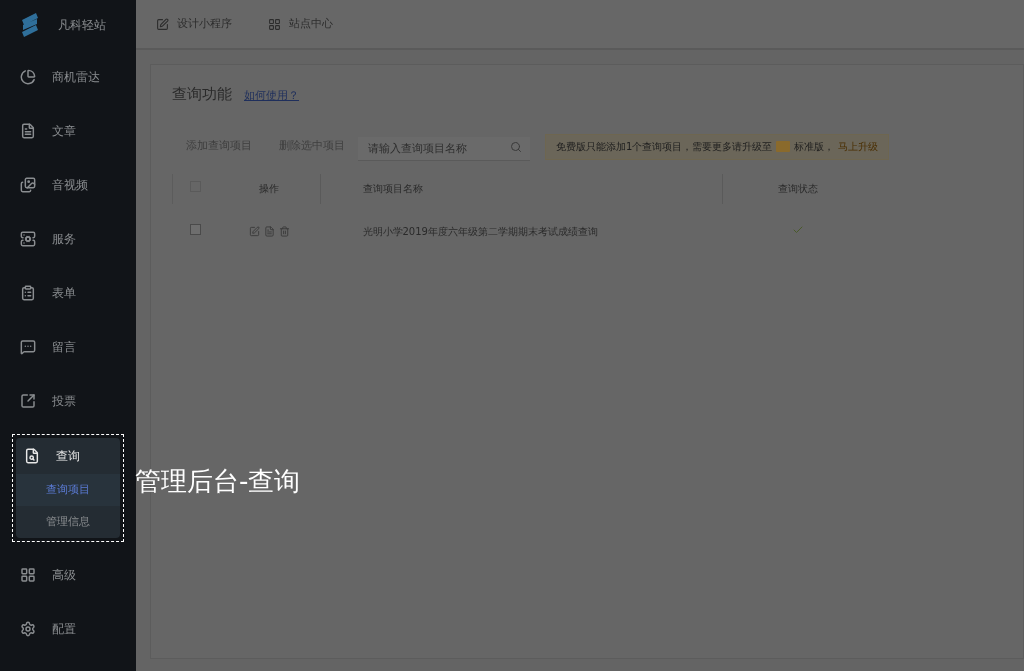 This screenshot has width=1024, height=671. I want to click on search-document-icon, so click(32, 456).